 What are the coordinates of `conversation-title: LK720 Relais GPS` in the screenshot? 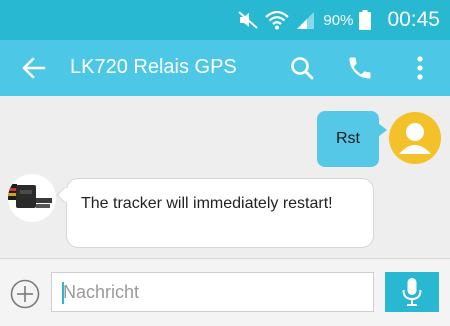 It's located at (153, 67).